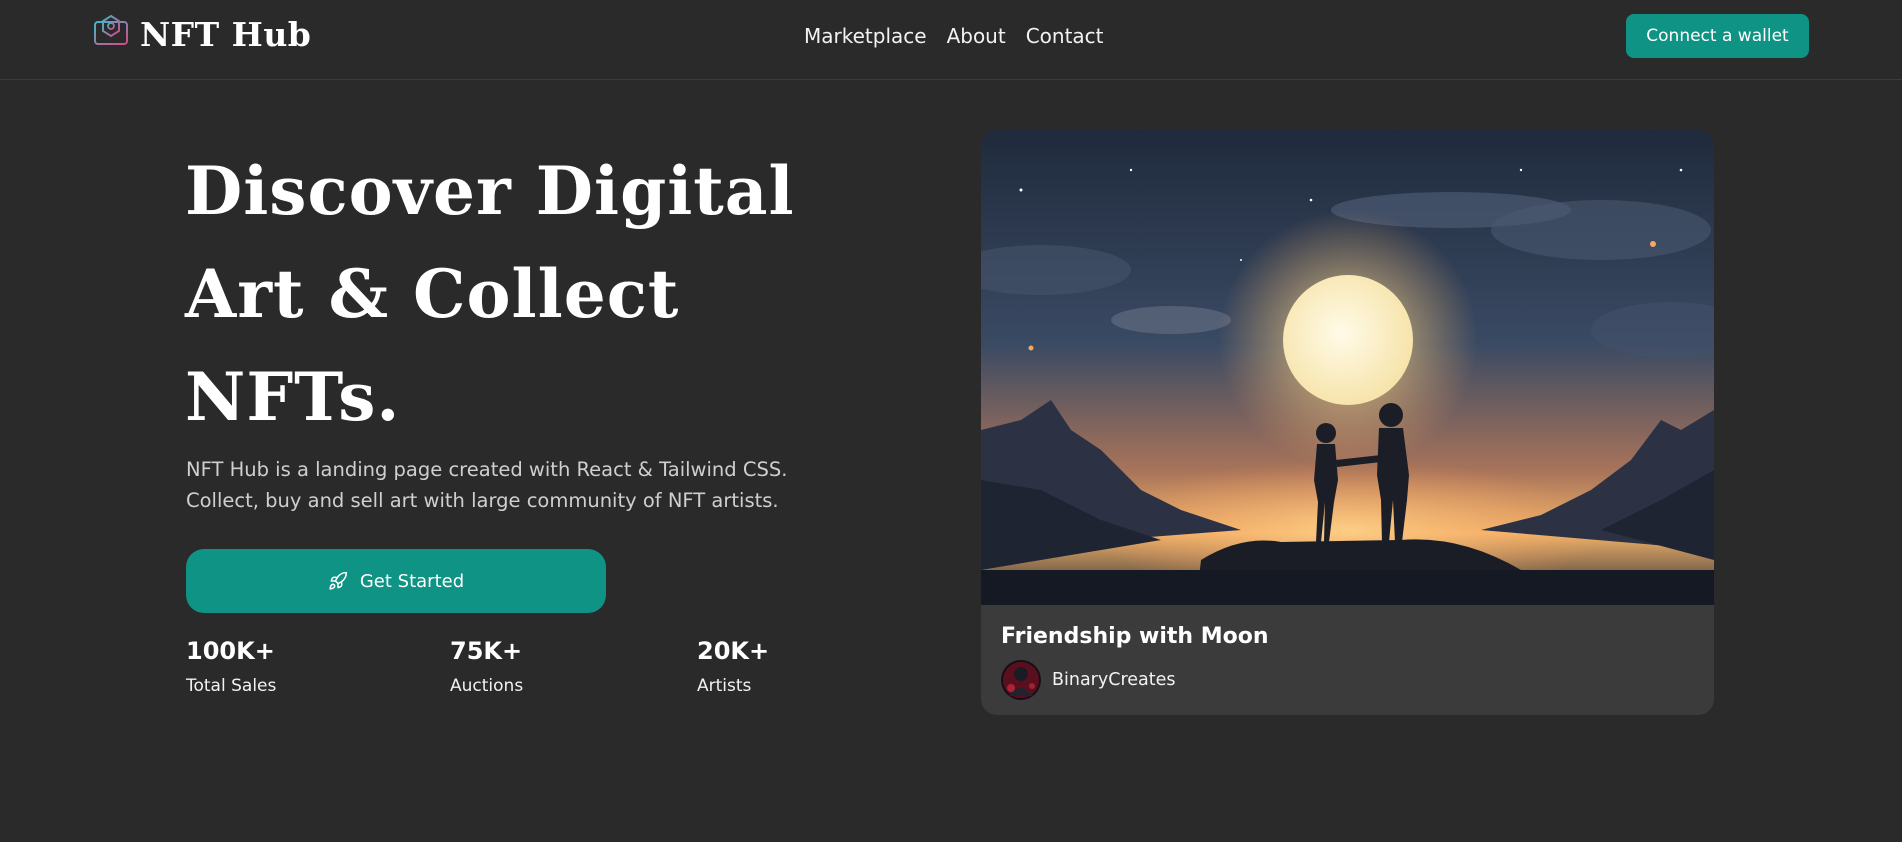 The height and width of the screenshot is (842, 1902). What do you see at coordinates (486, 651) in the screenshot?
I see `stat-value: 75K+` at bounding box center [486, 651].